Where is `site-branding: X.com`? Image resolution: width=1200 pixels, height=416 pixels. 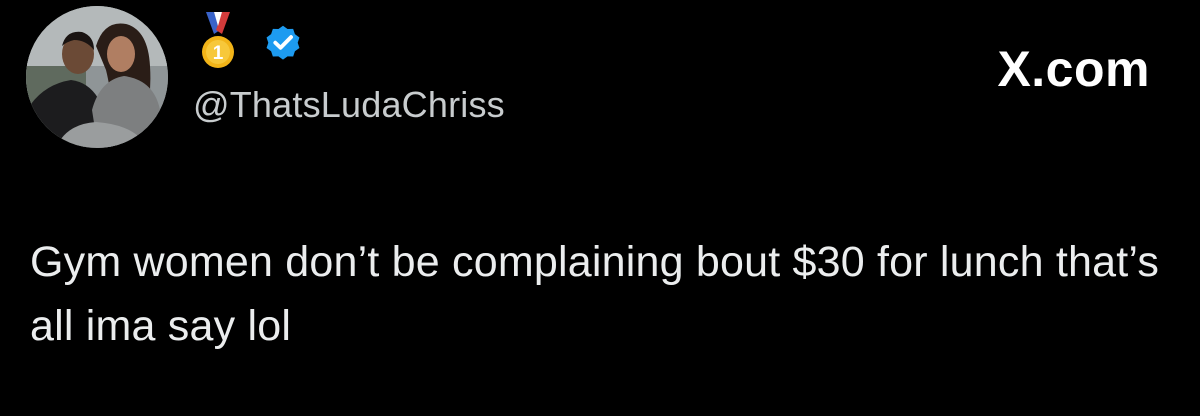
site-branding: X.com is located at coordinates (1073, 69).